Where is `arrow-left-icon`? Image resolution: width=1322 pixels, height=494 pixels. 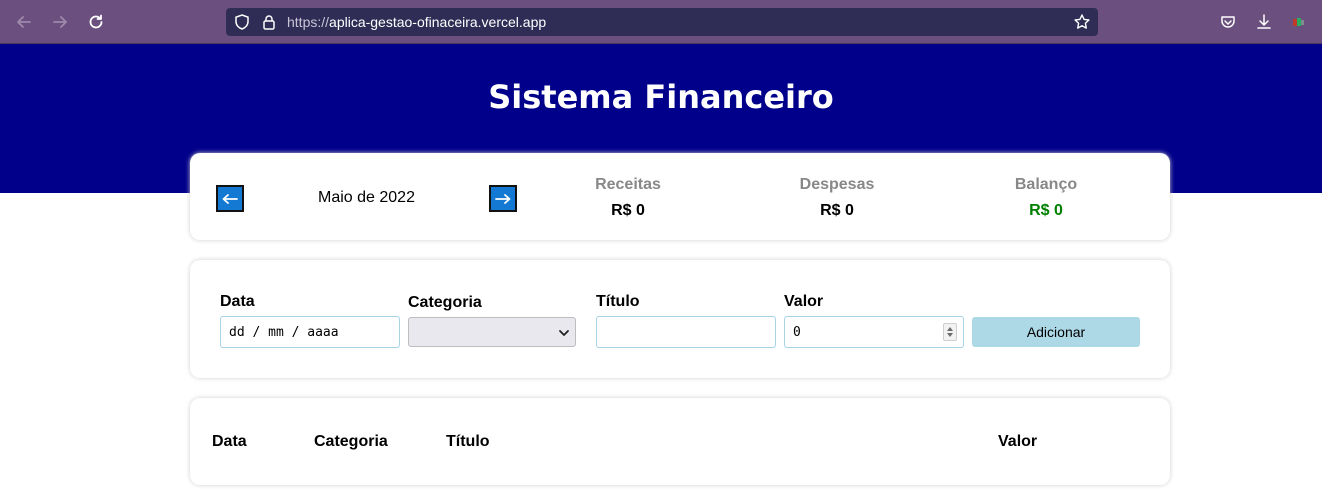 arrow-left-icon is located at coordinates (230, 198).